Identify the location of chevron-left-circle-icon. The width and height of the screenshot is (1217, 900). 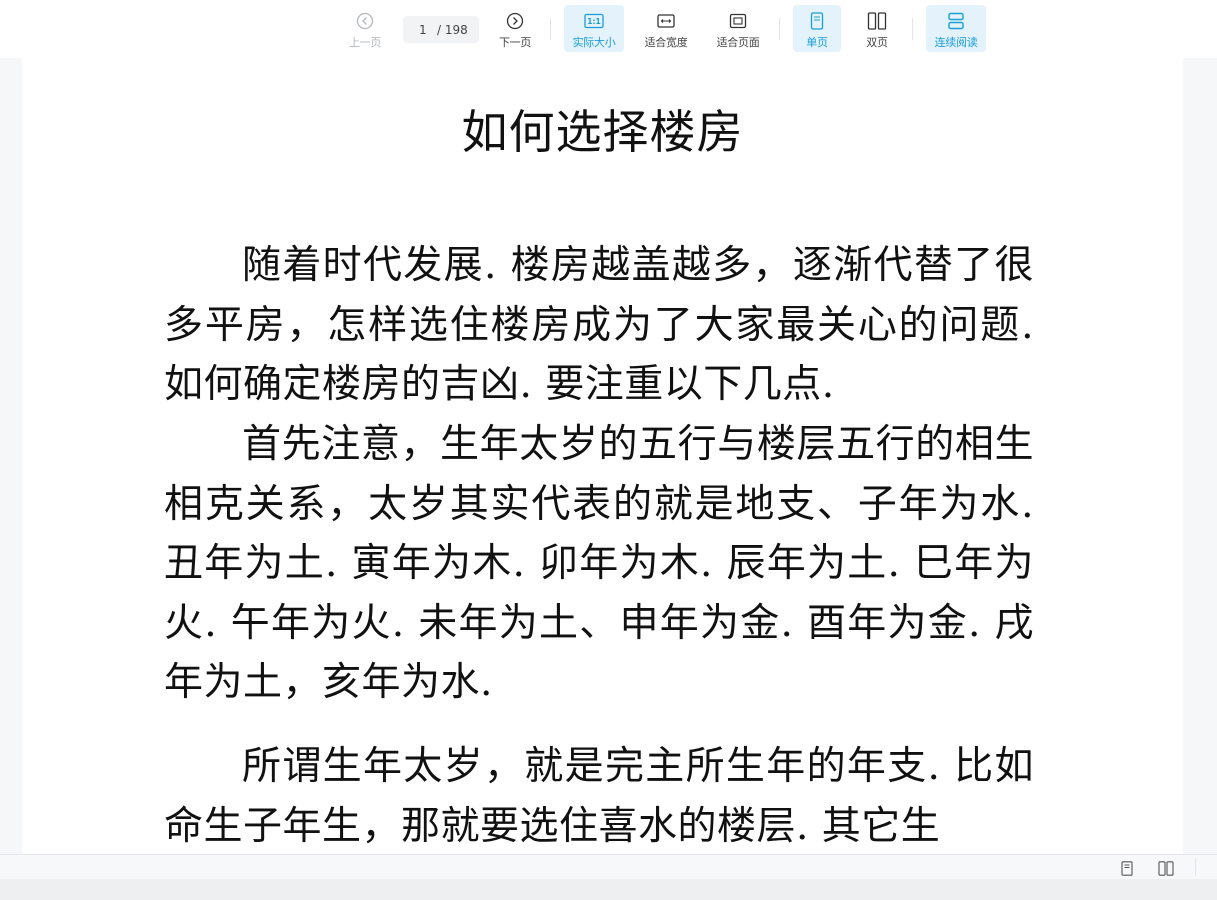
(365, 21).